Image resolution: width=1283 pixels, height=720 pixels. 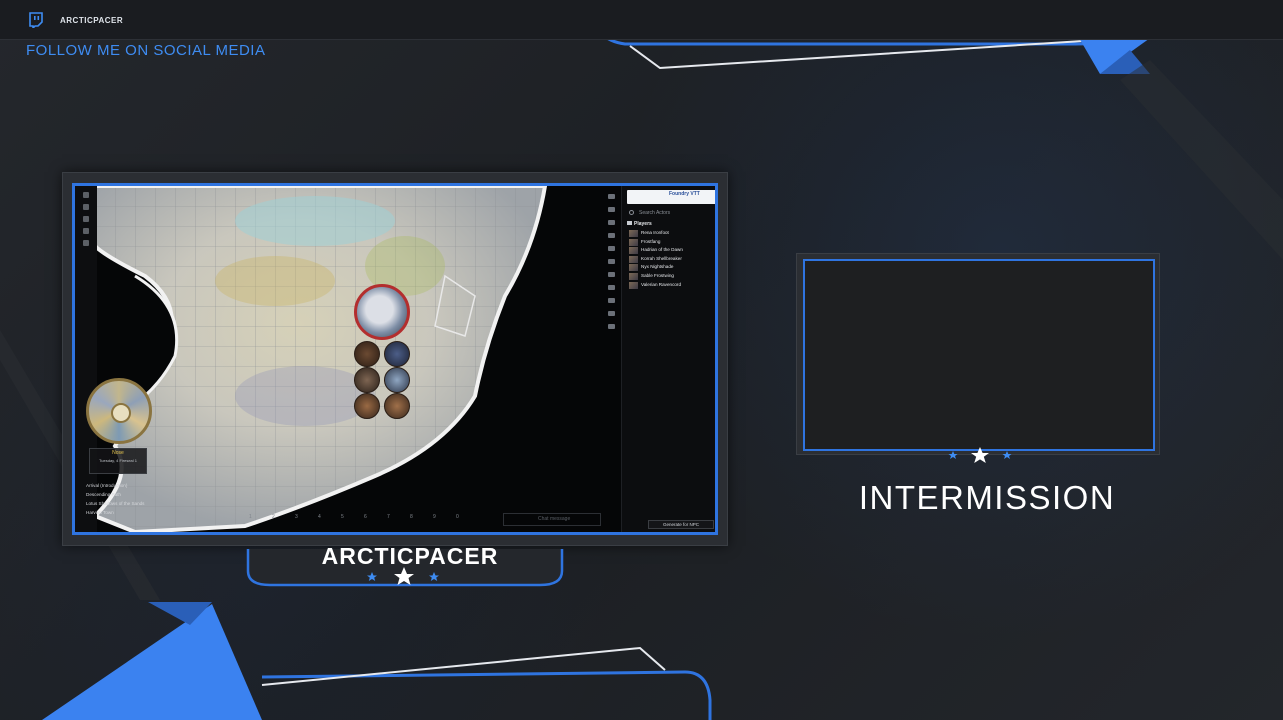 I want to click on hotbar-slot: 8, so click(x=411, y=517).